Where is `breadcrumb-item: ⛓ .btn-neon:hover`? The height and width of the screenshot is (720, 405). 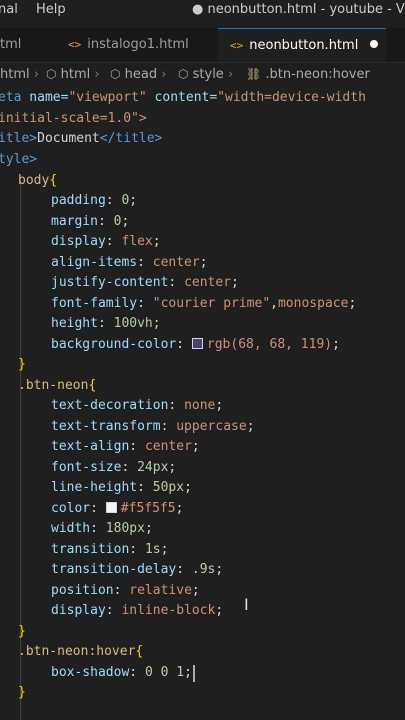 breadcrumb-item: ⛓ .btn-neon:hover is located at coordinates (308, 74).